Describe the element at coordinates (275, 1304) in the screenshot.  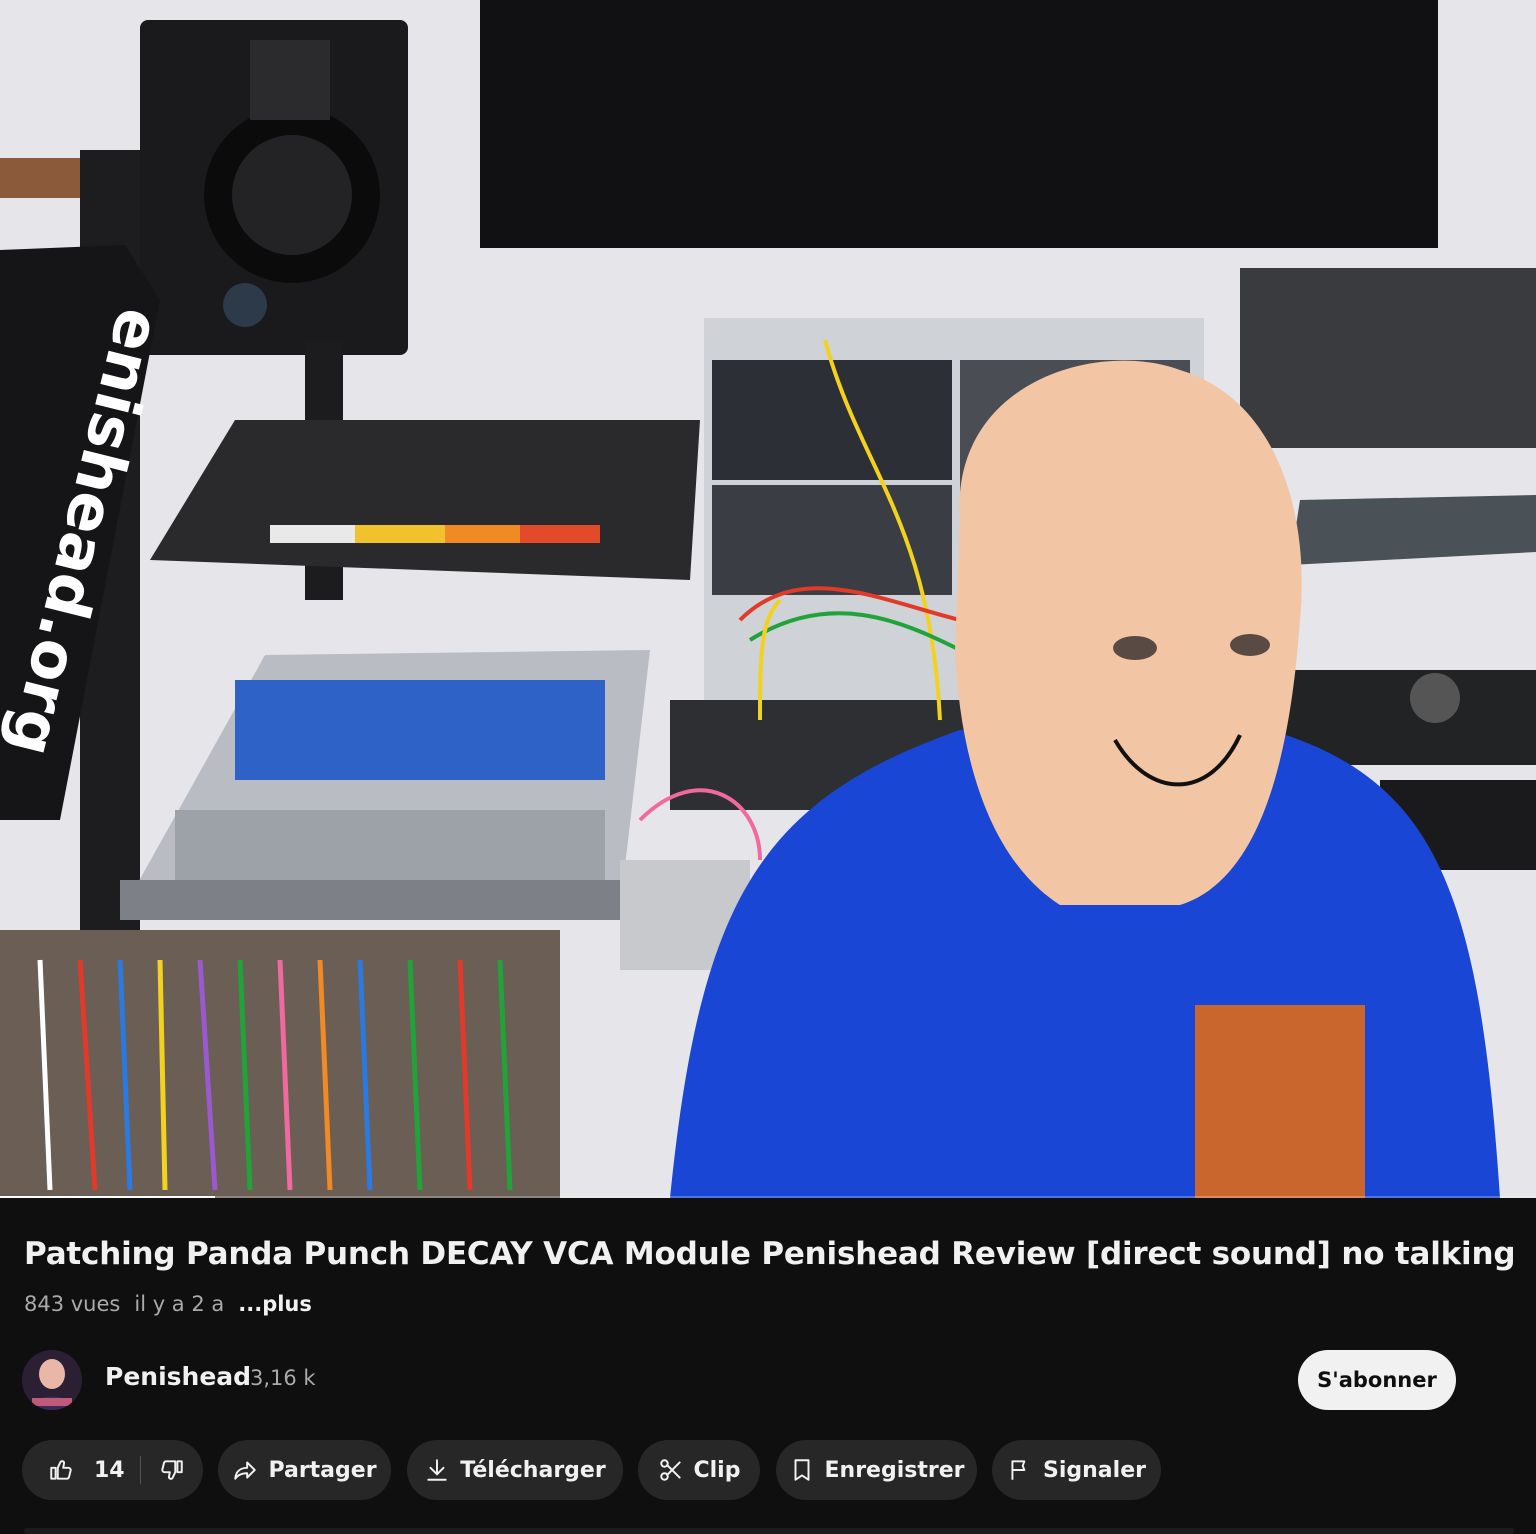
I see `more-link: ...plus` at that location.